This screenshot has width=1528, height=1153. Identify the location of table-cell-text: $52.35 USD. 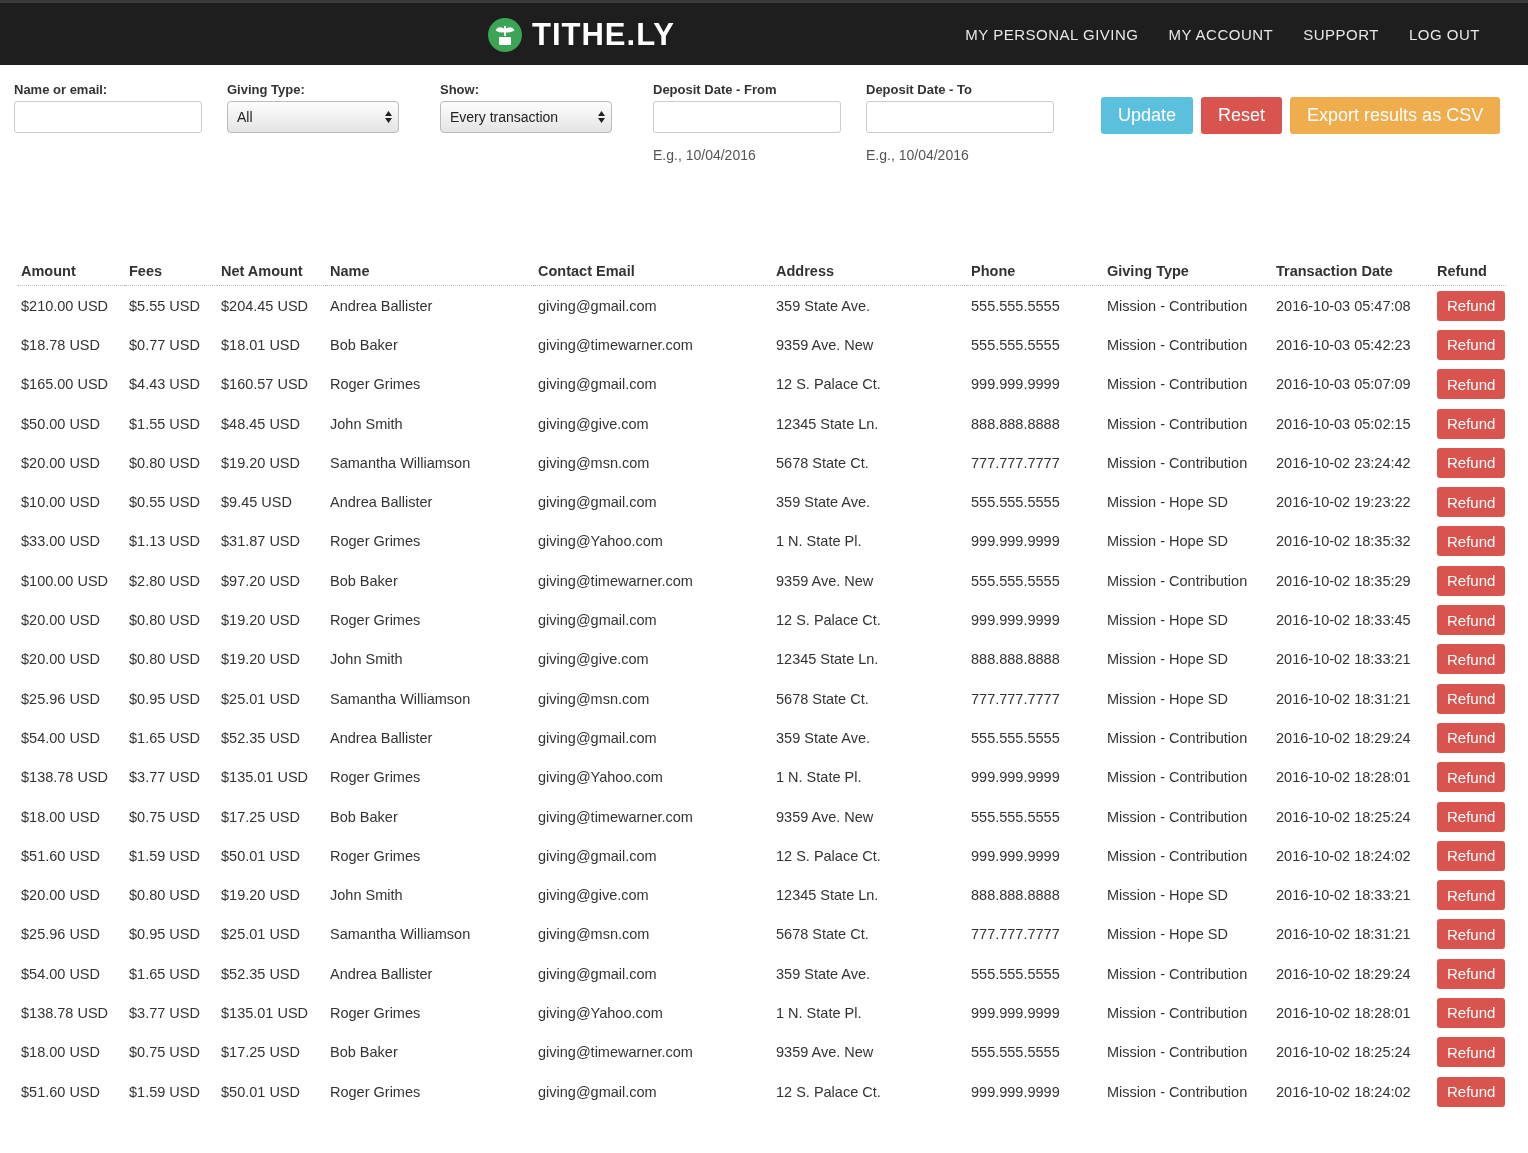
(260, 974).